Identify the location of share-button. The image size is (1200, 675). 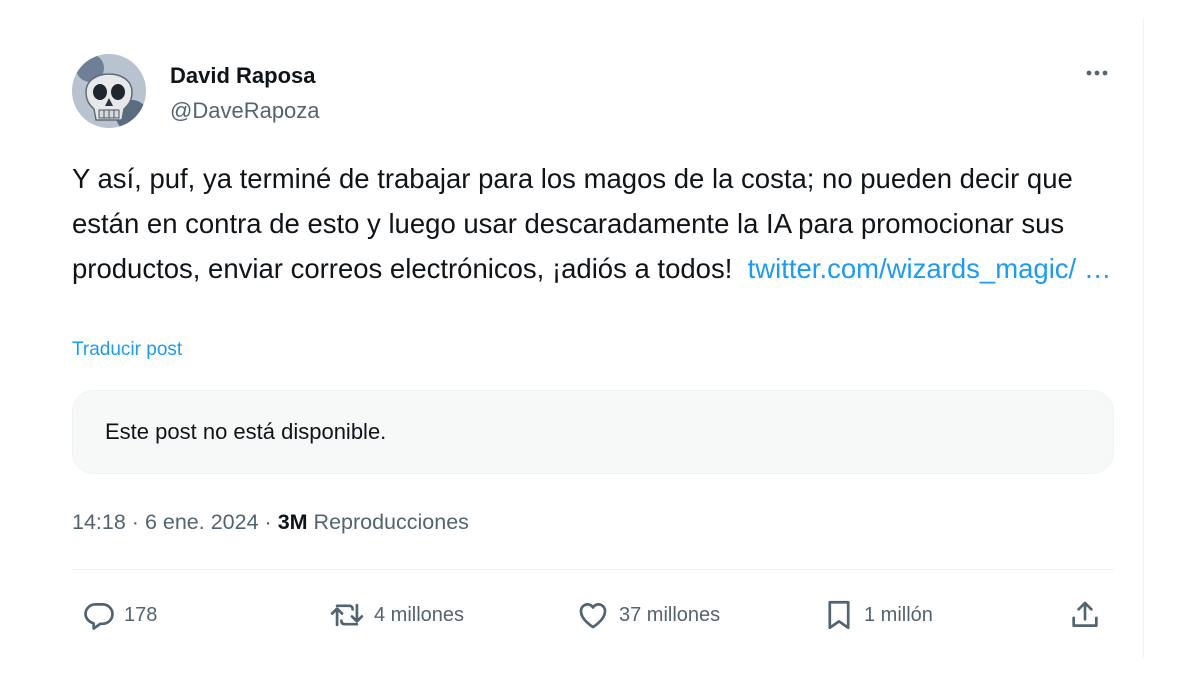
(1085, 615).